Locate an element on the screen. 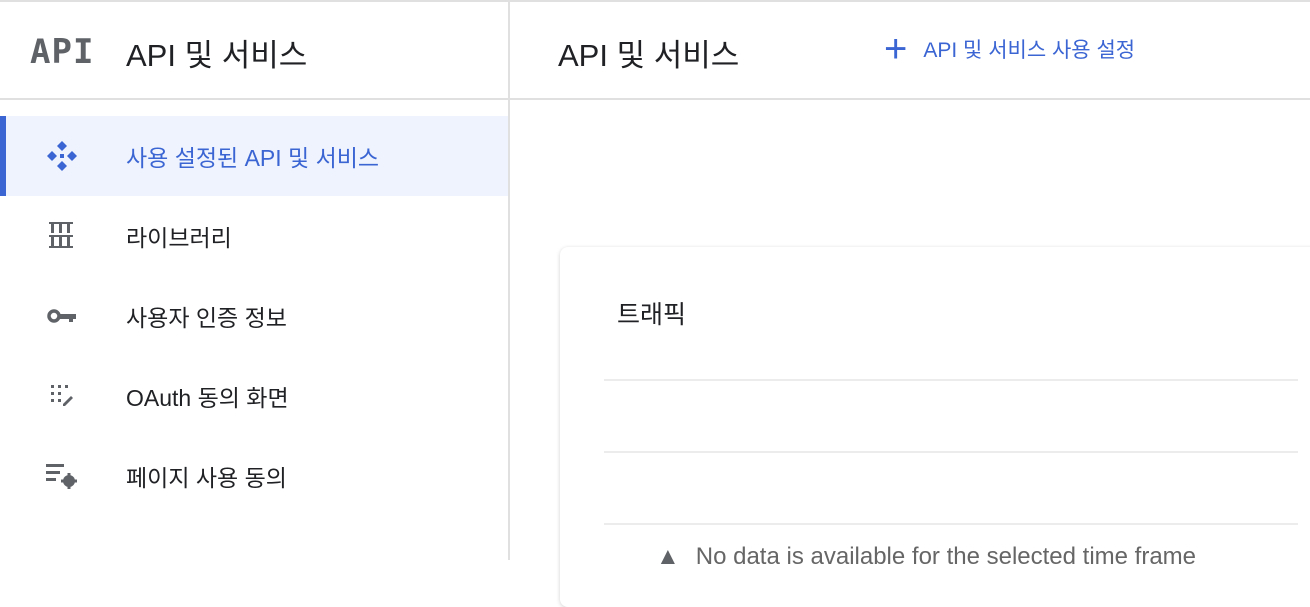 This screenshot has width=1310, height=607. library-icon is located at coordinates (62, 236).